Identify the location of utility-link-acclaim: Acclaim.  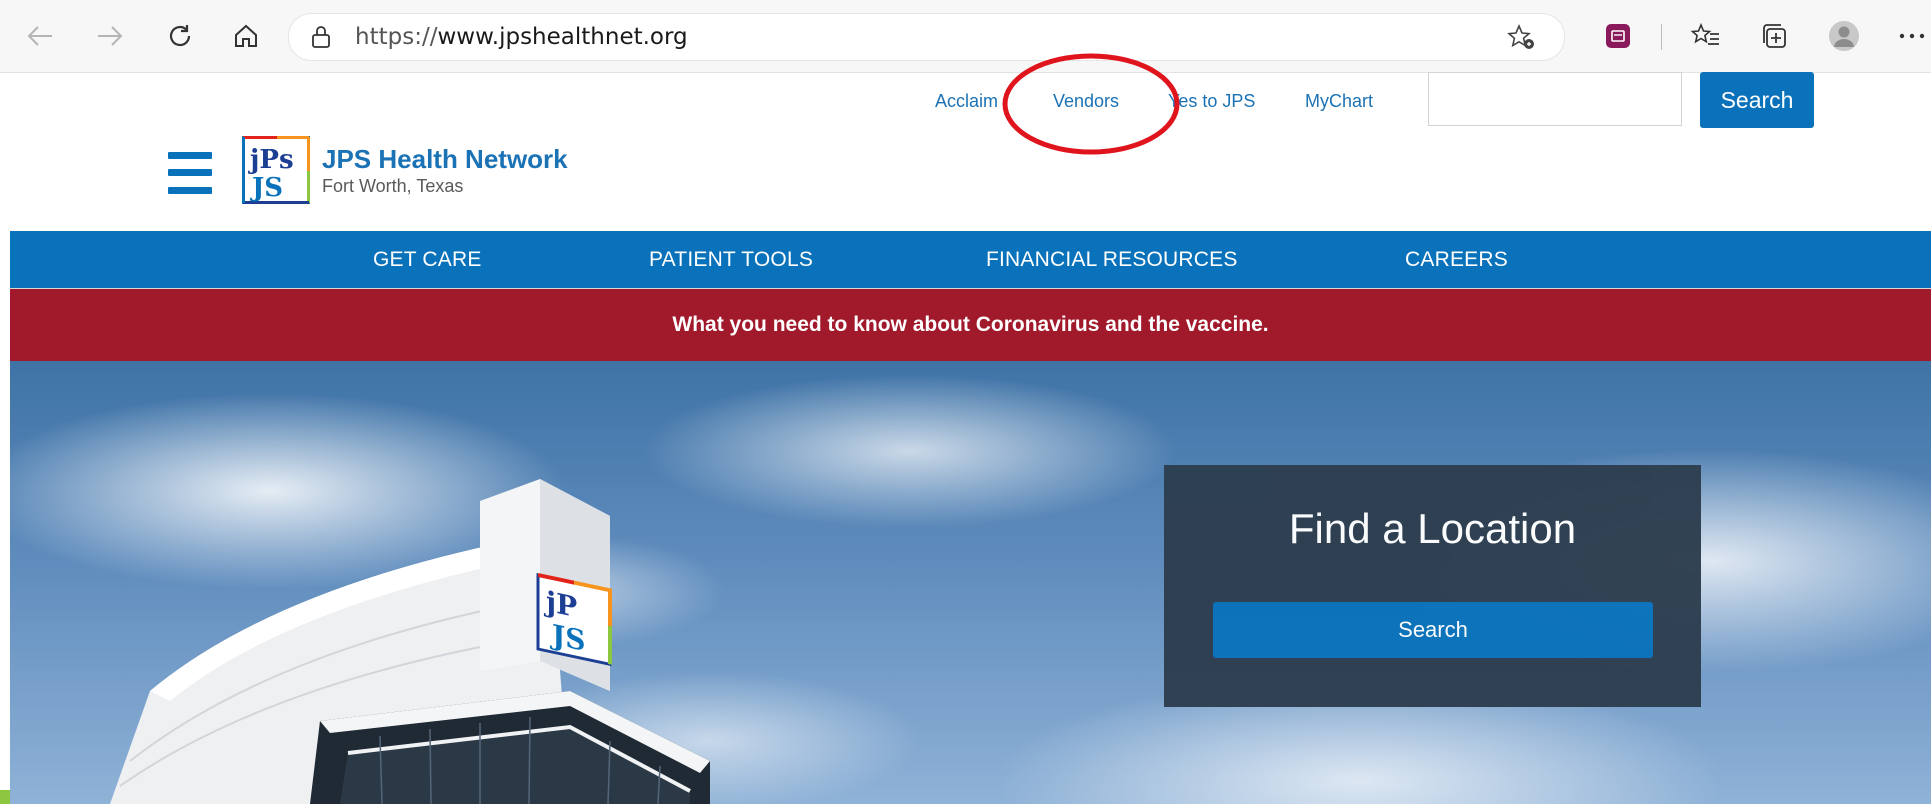
(966, 101).